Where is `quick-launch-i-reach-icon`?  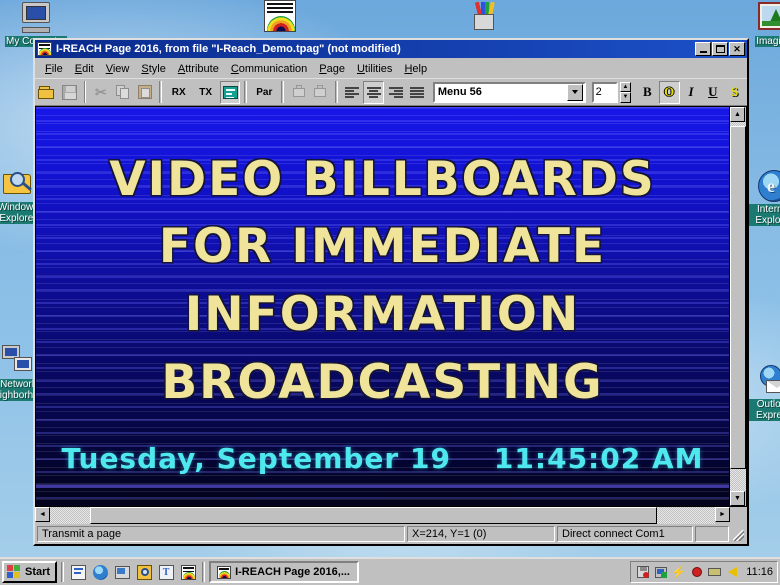 quick-launch-i-reach-icon is located at coordinates (188, 572).